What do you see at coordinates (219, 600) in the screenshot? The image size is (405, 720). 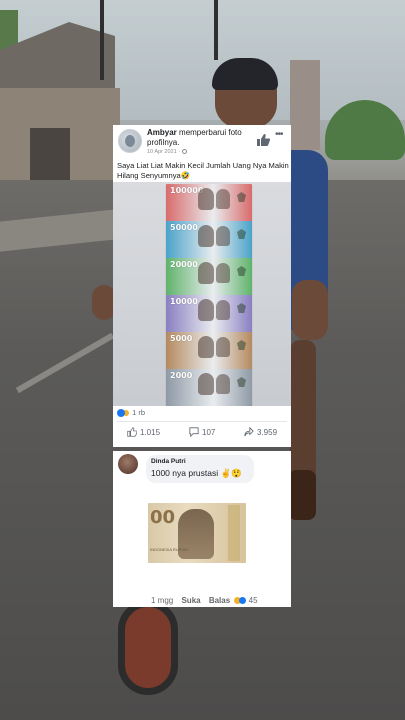 I see `comment-reply-button: Balas` at bounding box center [219, 600].